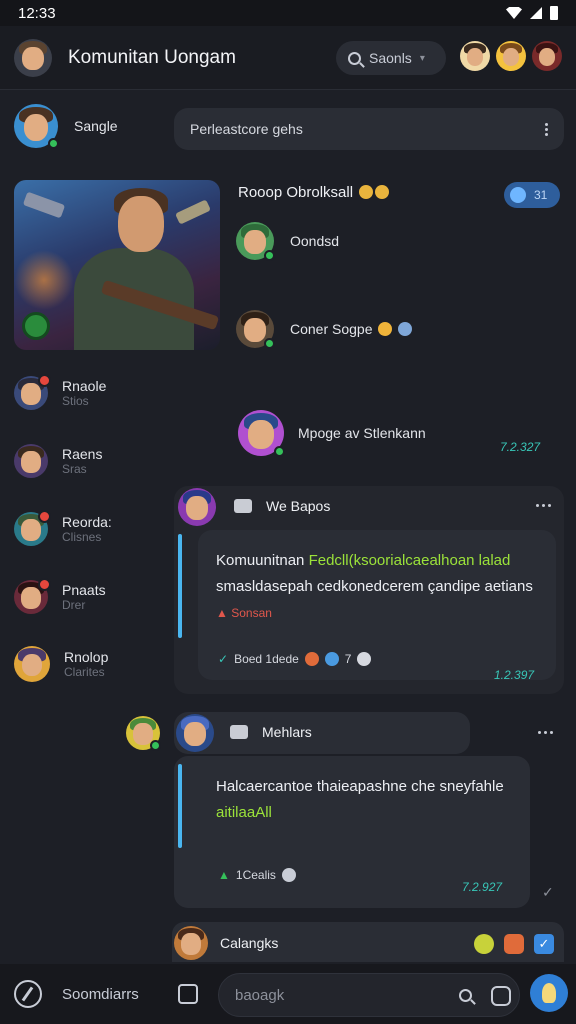  I want to click on message-input-placeholder: baoagk, so click(260, 995).